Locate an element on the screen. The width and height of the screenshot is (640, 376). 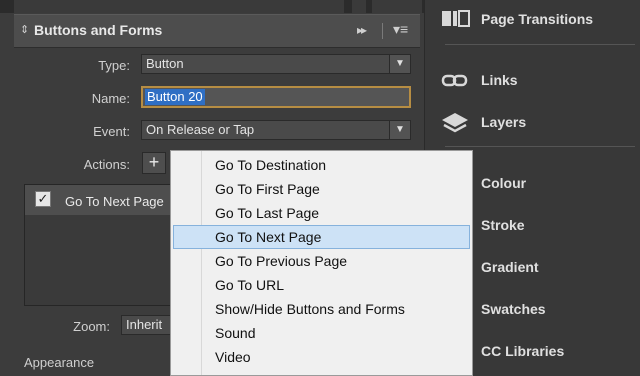
menu-item-label: Video is located at coordinates (233, 357).